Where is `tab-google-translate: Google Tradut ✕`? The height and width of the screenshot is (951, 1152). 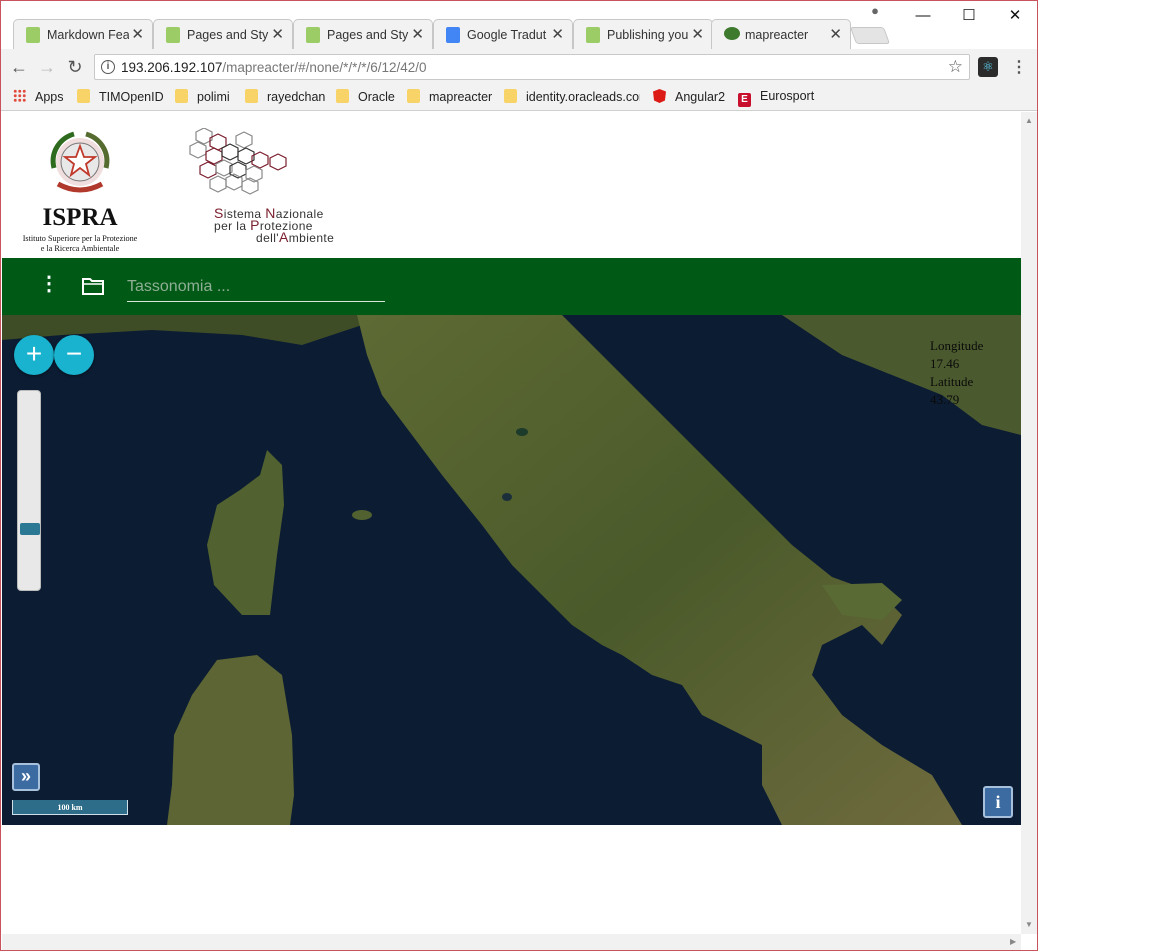 tab-google-translate: Google Tradut ✕ is located at coordinates (503, 34).